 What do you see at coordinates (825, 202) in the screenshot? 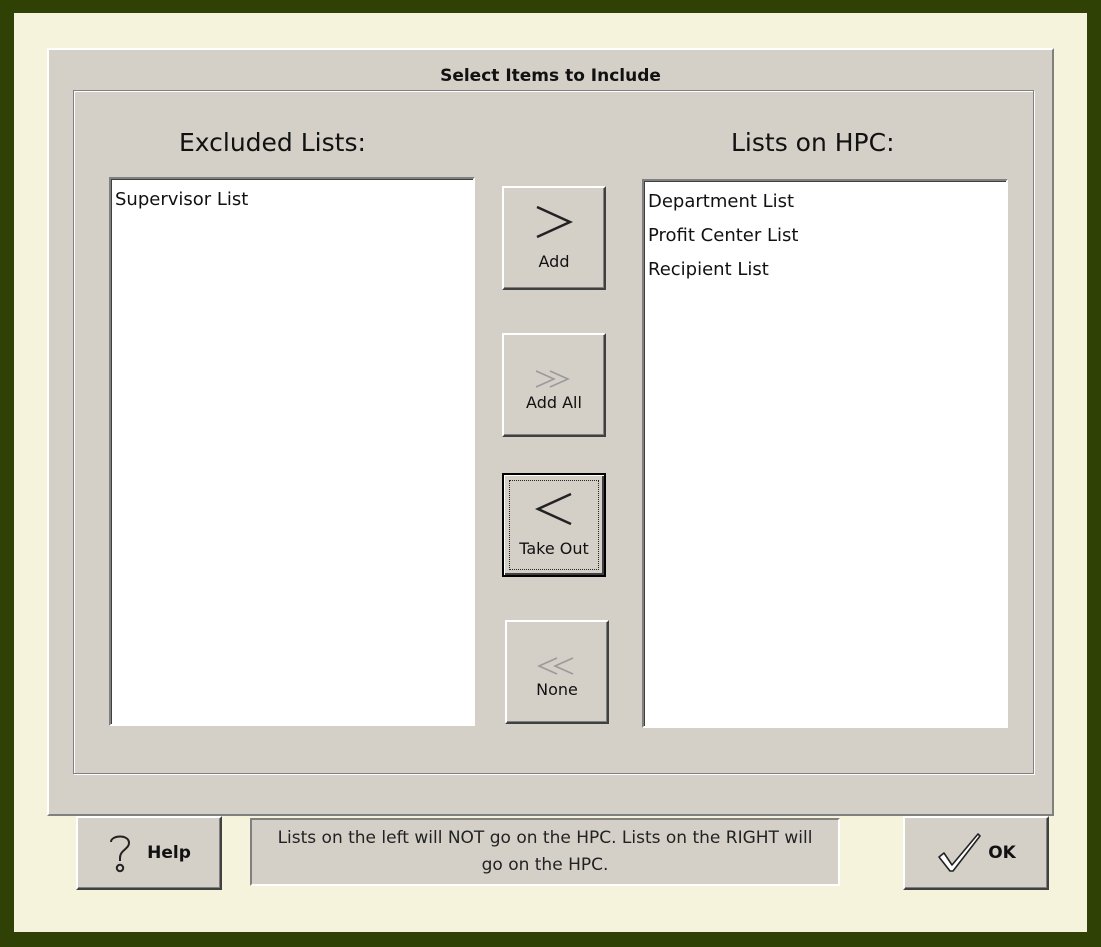
I see `list-item: Department List` at bounding box center [825, 202].